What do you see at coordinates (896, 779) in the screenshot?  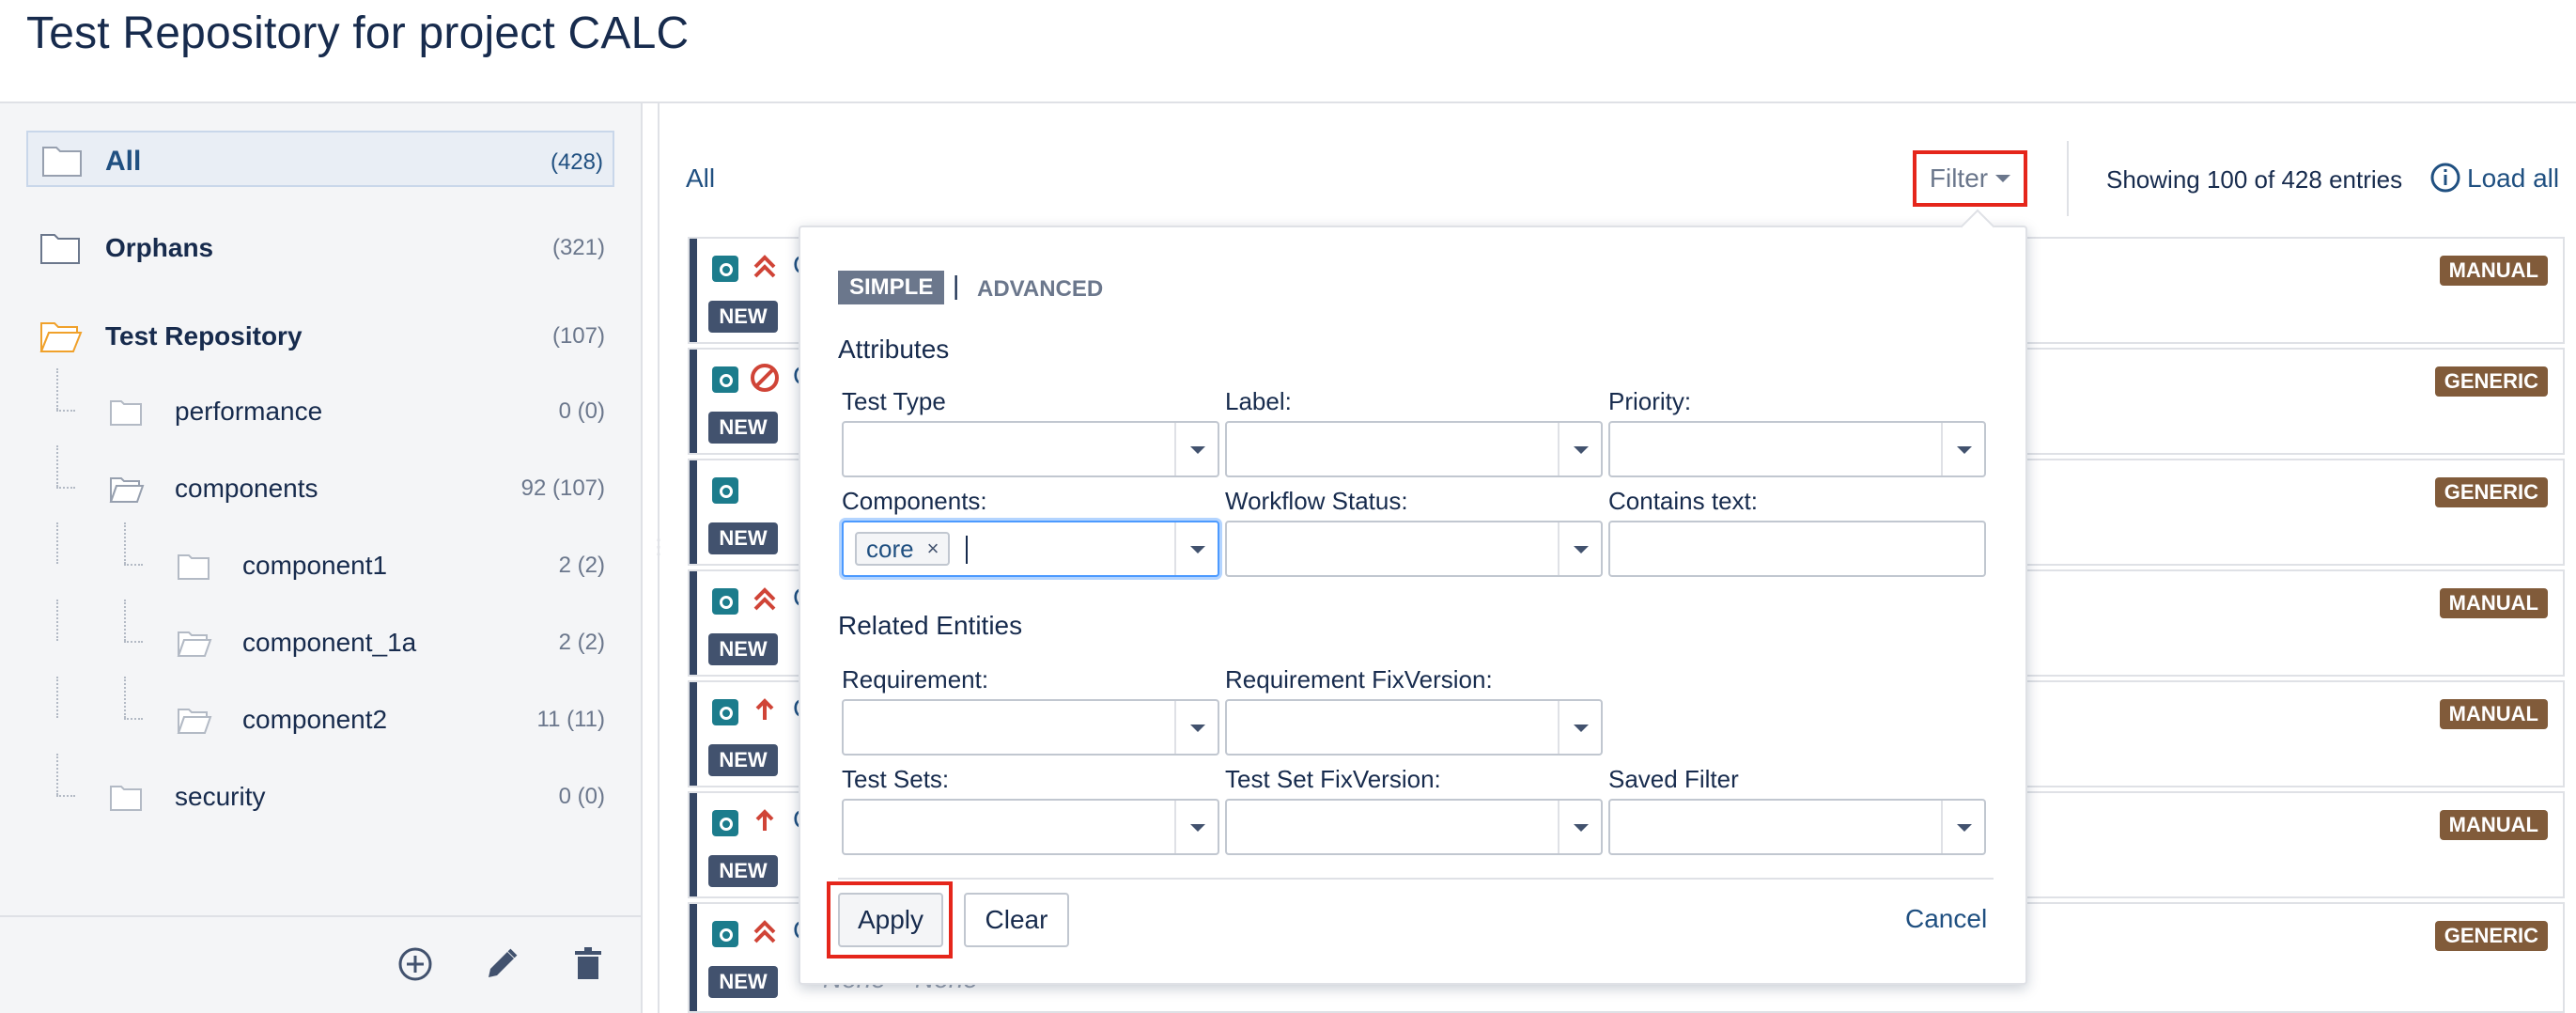 I see `test-sets-label: Test Sets:` at bounding box center [896, 779].